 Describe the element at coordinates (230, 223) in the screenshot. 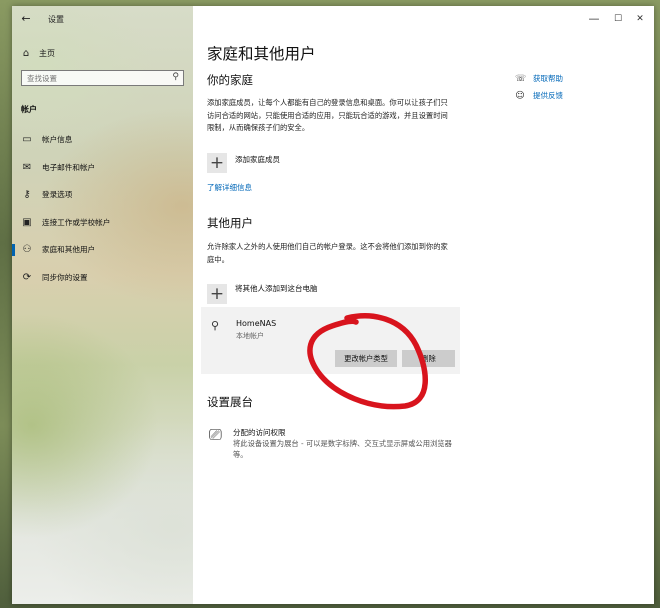

I see `other-users-heading: 其他用户` at that location.